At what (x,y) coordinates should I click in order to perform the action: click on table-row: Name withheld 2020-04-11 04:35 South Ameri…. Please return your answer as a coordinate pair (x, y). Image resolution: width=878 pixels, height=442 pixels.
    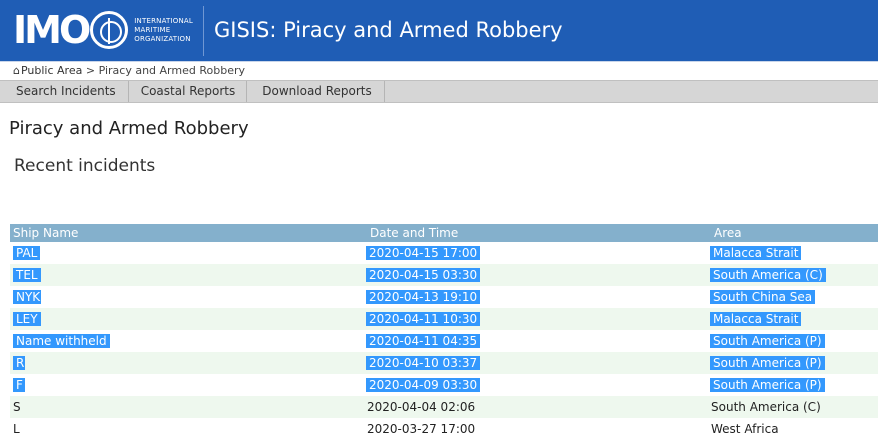
    Looking at the image, I should click on (444, 341).